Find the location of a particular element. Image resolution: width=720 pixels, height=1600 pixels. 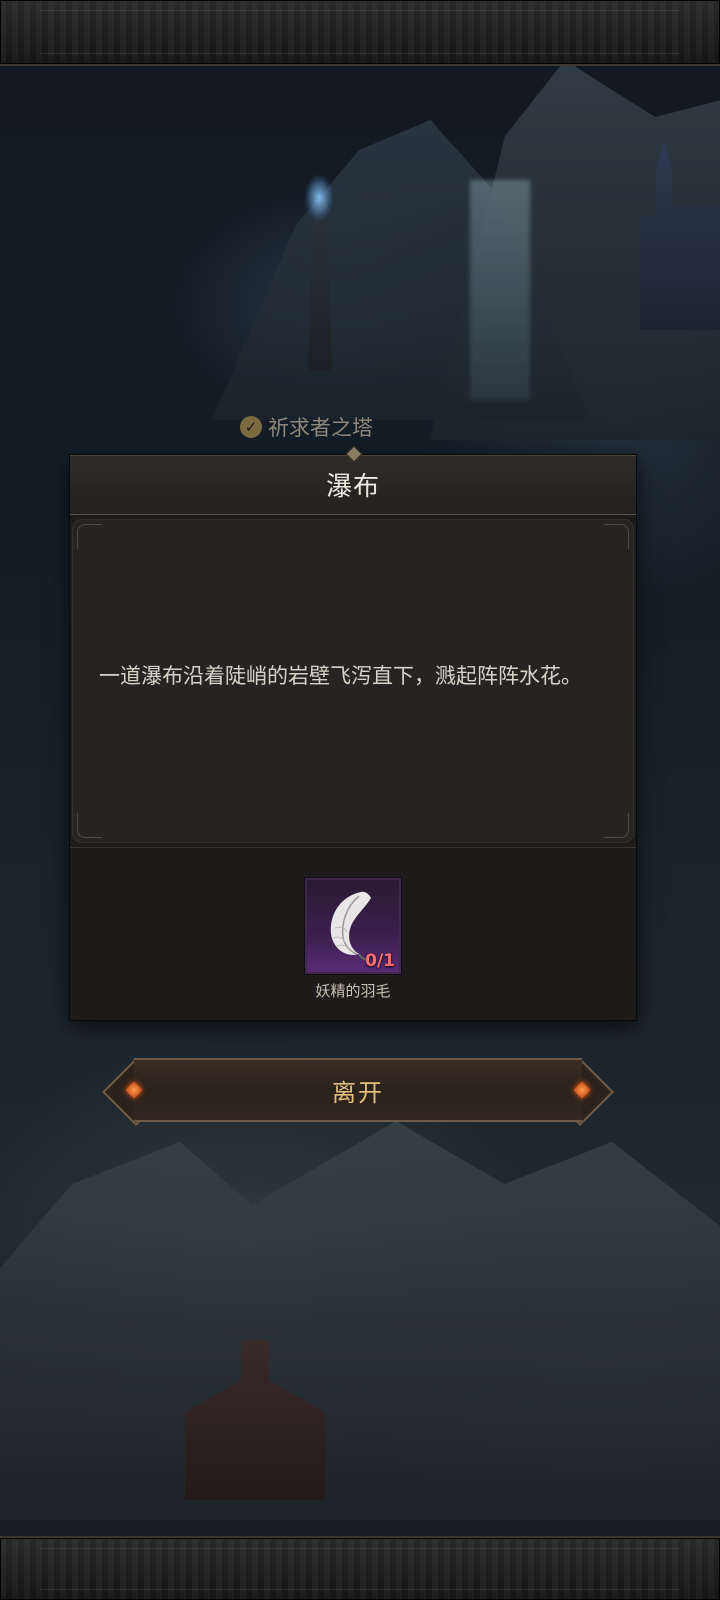

required-item: 0/1 妖精的羽毛 is located at coordinates (353, 939).